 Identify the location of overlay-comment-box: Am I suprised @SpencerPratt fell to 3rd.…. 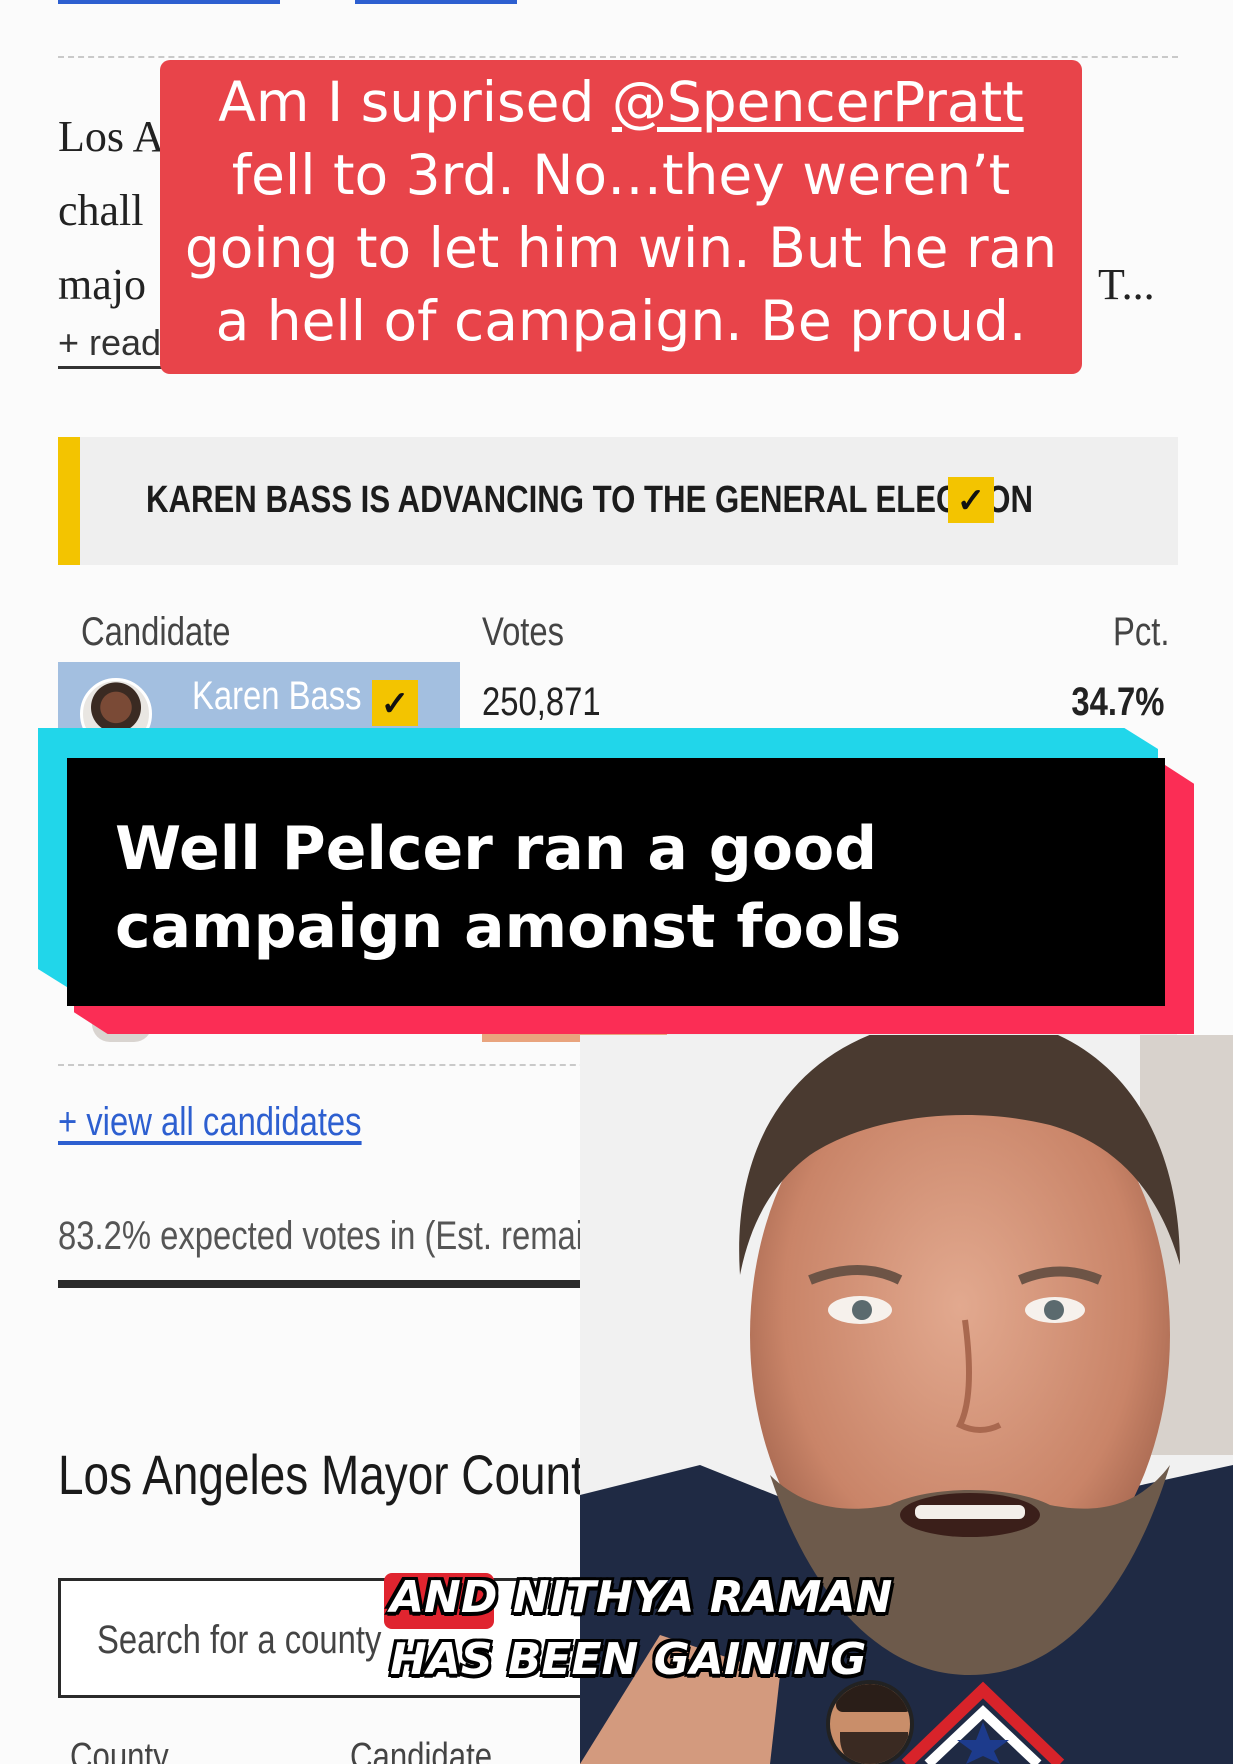
(621, 217).